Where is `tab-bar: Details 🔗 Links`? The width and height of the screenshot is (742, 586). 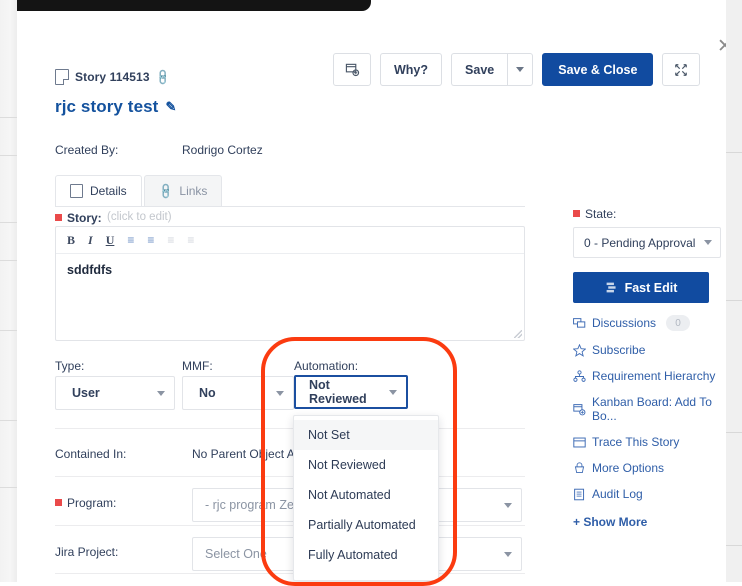 tab-bar: Details 🔗 Links is located at coordinates (139, 190).